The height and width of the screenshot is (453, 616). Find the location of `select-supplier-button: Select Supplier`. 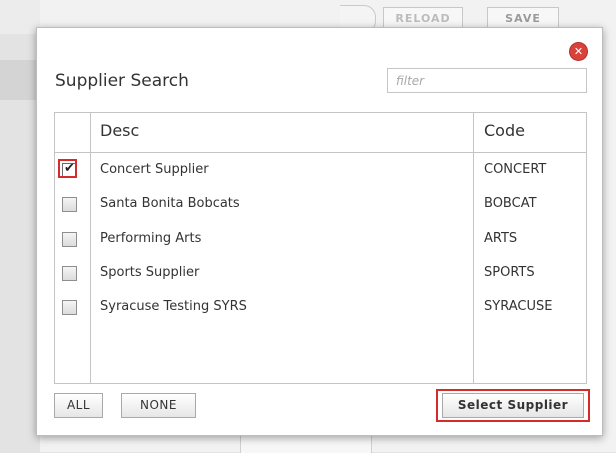

select-supplier-button: Select Supplier is located at coordinates (513, 405).